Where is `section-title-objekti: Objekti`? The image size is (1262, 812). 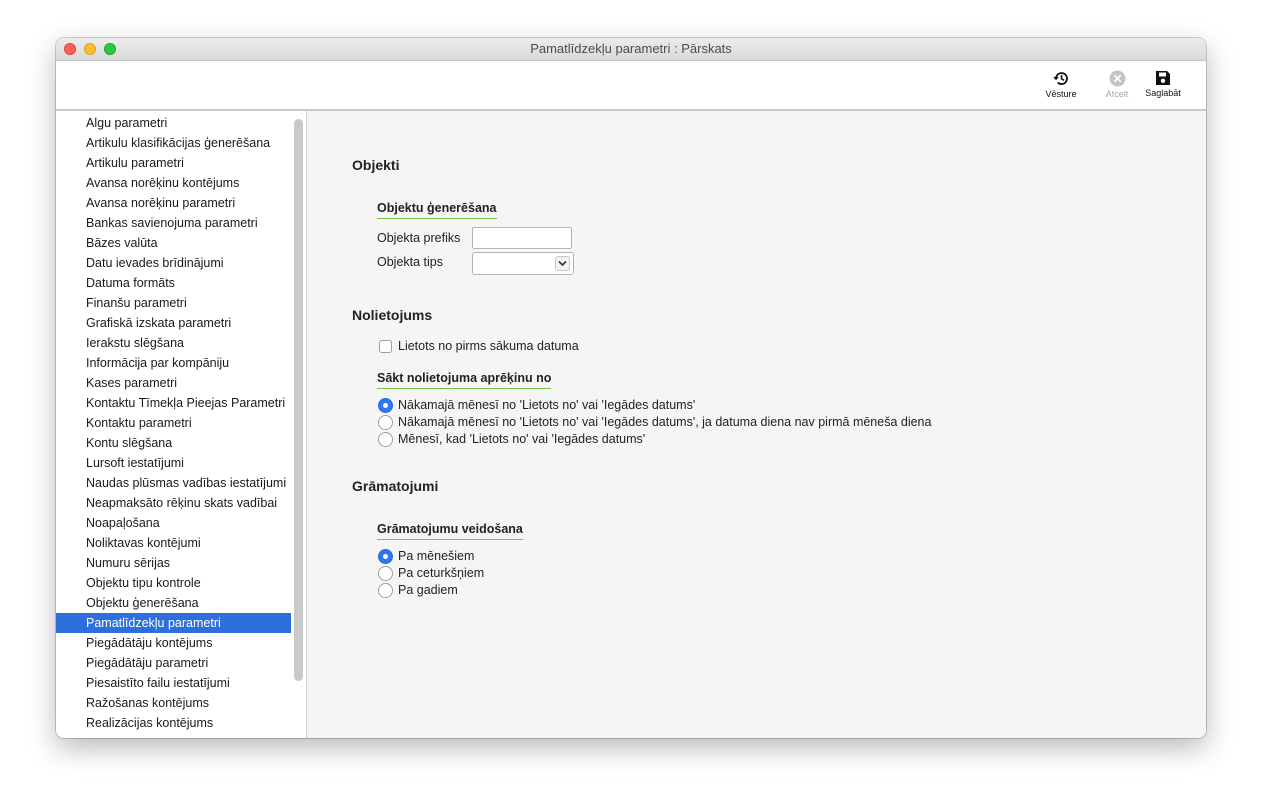 section-title-objekti: Objekti is located at coordinates (376, 165).